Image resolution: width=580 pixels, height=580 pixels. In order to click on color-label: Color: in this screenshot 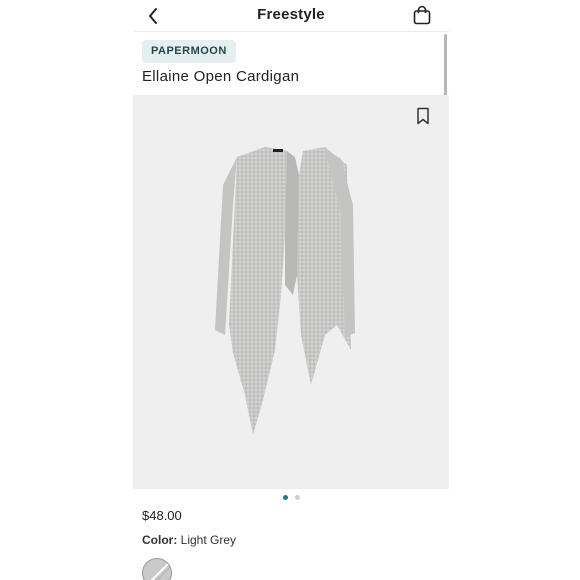, I will do `click(160, 540)`.